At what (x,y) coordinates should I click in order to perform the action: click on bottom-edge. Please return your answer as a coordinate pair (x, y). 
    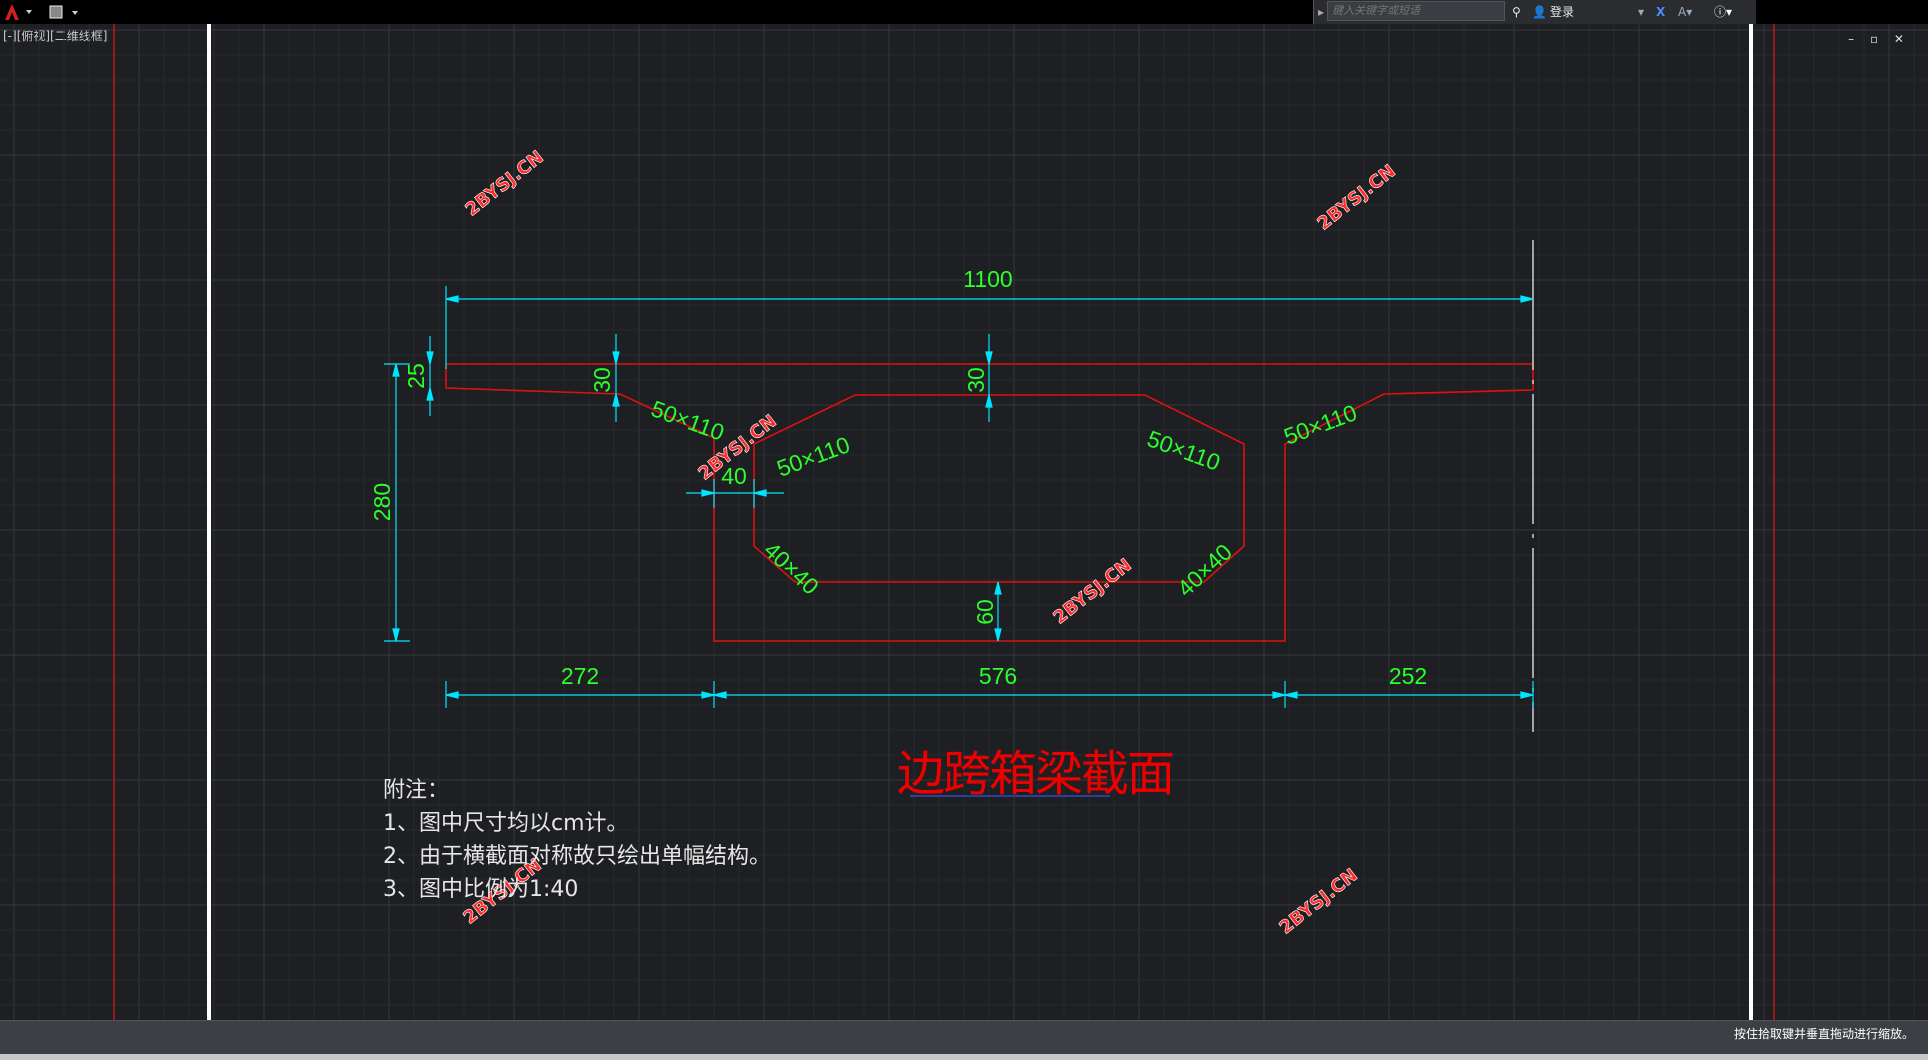
    Looking at the image, I should click on (964, 1057).